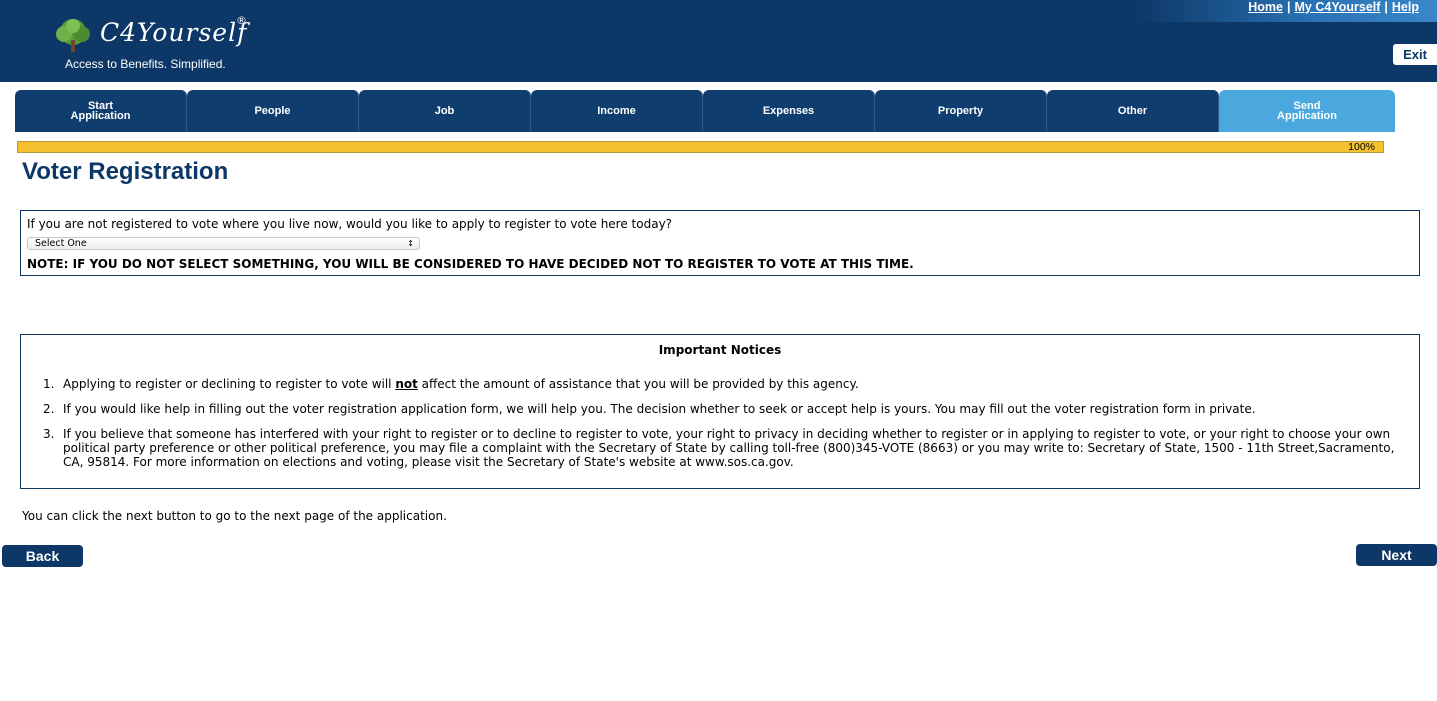  I want to click on exit-button: Exit, so click(1415, 54).